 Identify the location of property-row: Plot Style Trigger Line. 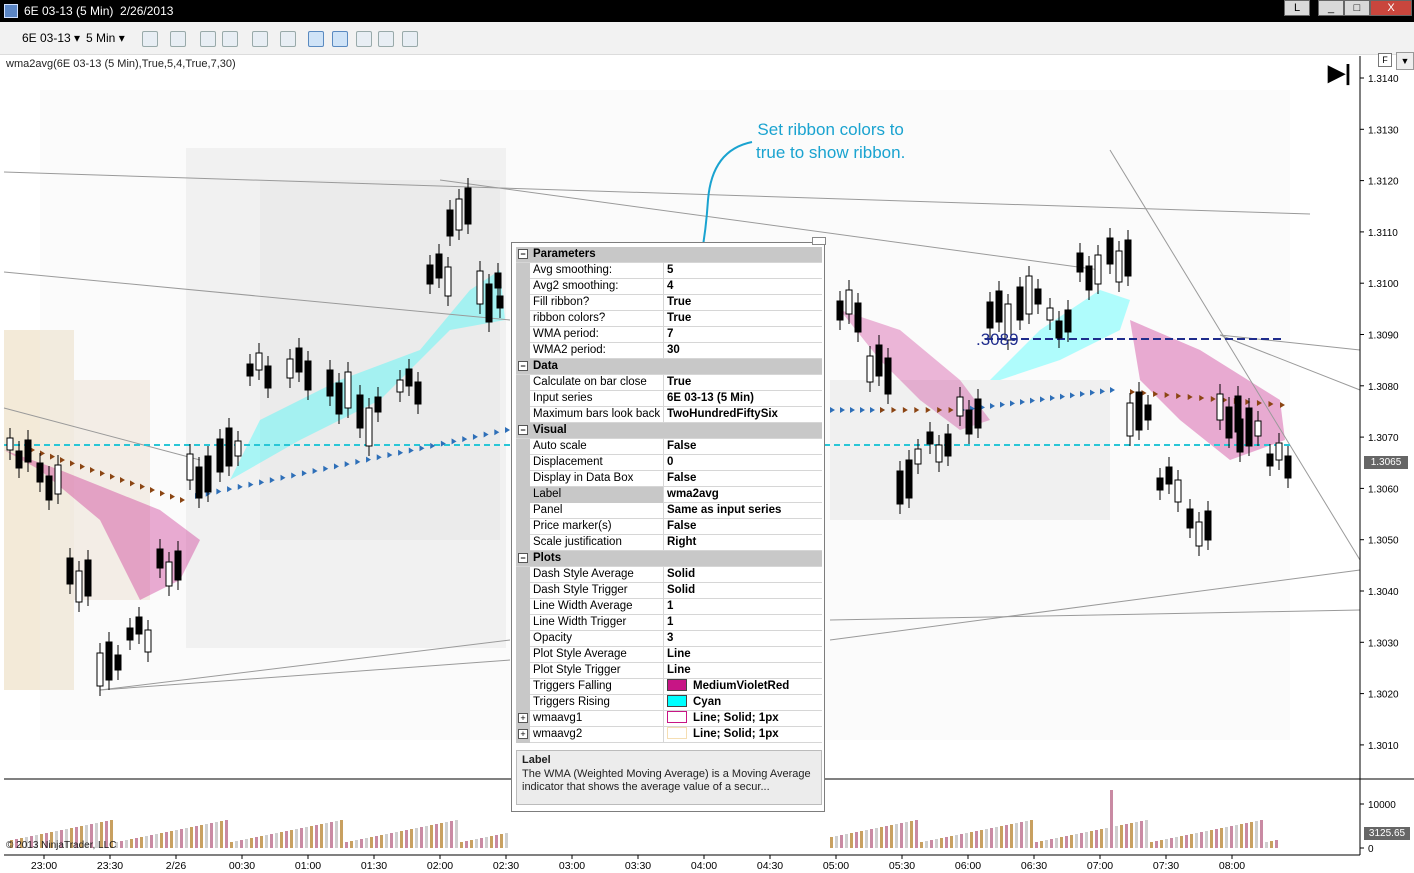
(669, 671).